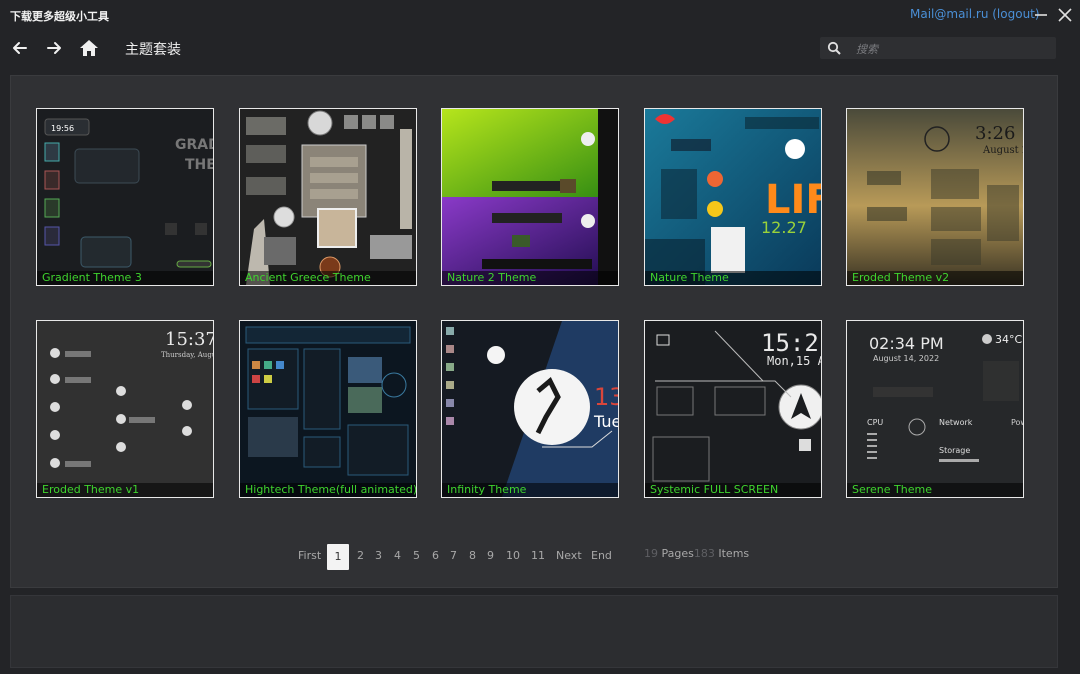 This screenshot has width=1080, height=674. I want to click on svg-text: 19:56, so click(62, 128).